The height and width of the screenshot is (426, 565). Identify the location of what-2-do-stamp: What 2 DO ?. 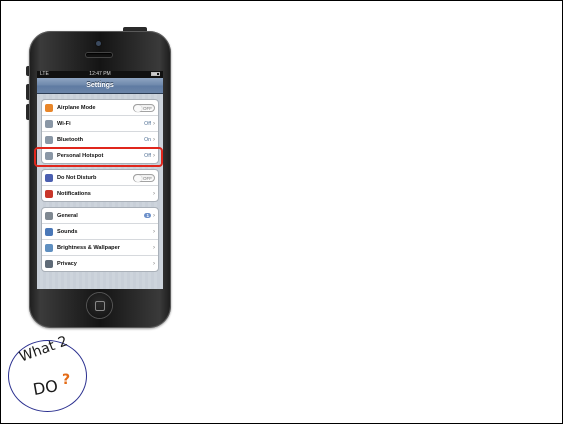
(47, 372).